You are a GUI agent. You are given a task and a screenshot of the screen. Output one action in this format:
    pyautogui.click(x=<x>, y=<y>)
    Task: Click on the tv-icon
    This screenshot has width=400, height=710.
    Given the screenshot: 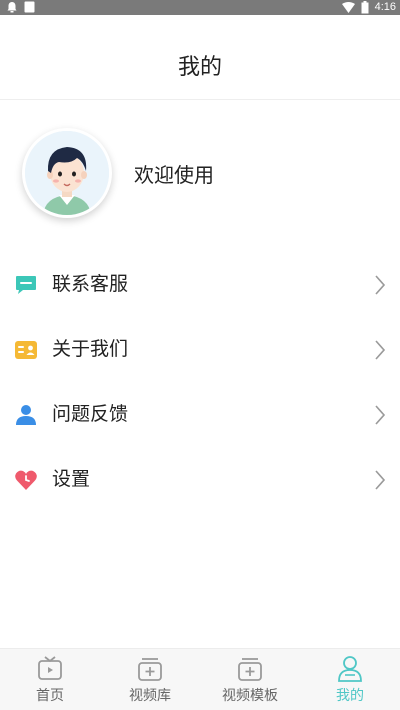 What is the action you would take?
    pyautogui.click(x=50, y=668)
    